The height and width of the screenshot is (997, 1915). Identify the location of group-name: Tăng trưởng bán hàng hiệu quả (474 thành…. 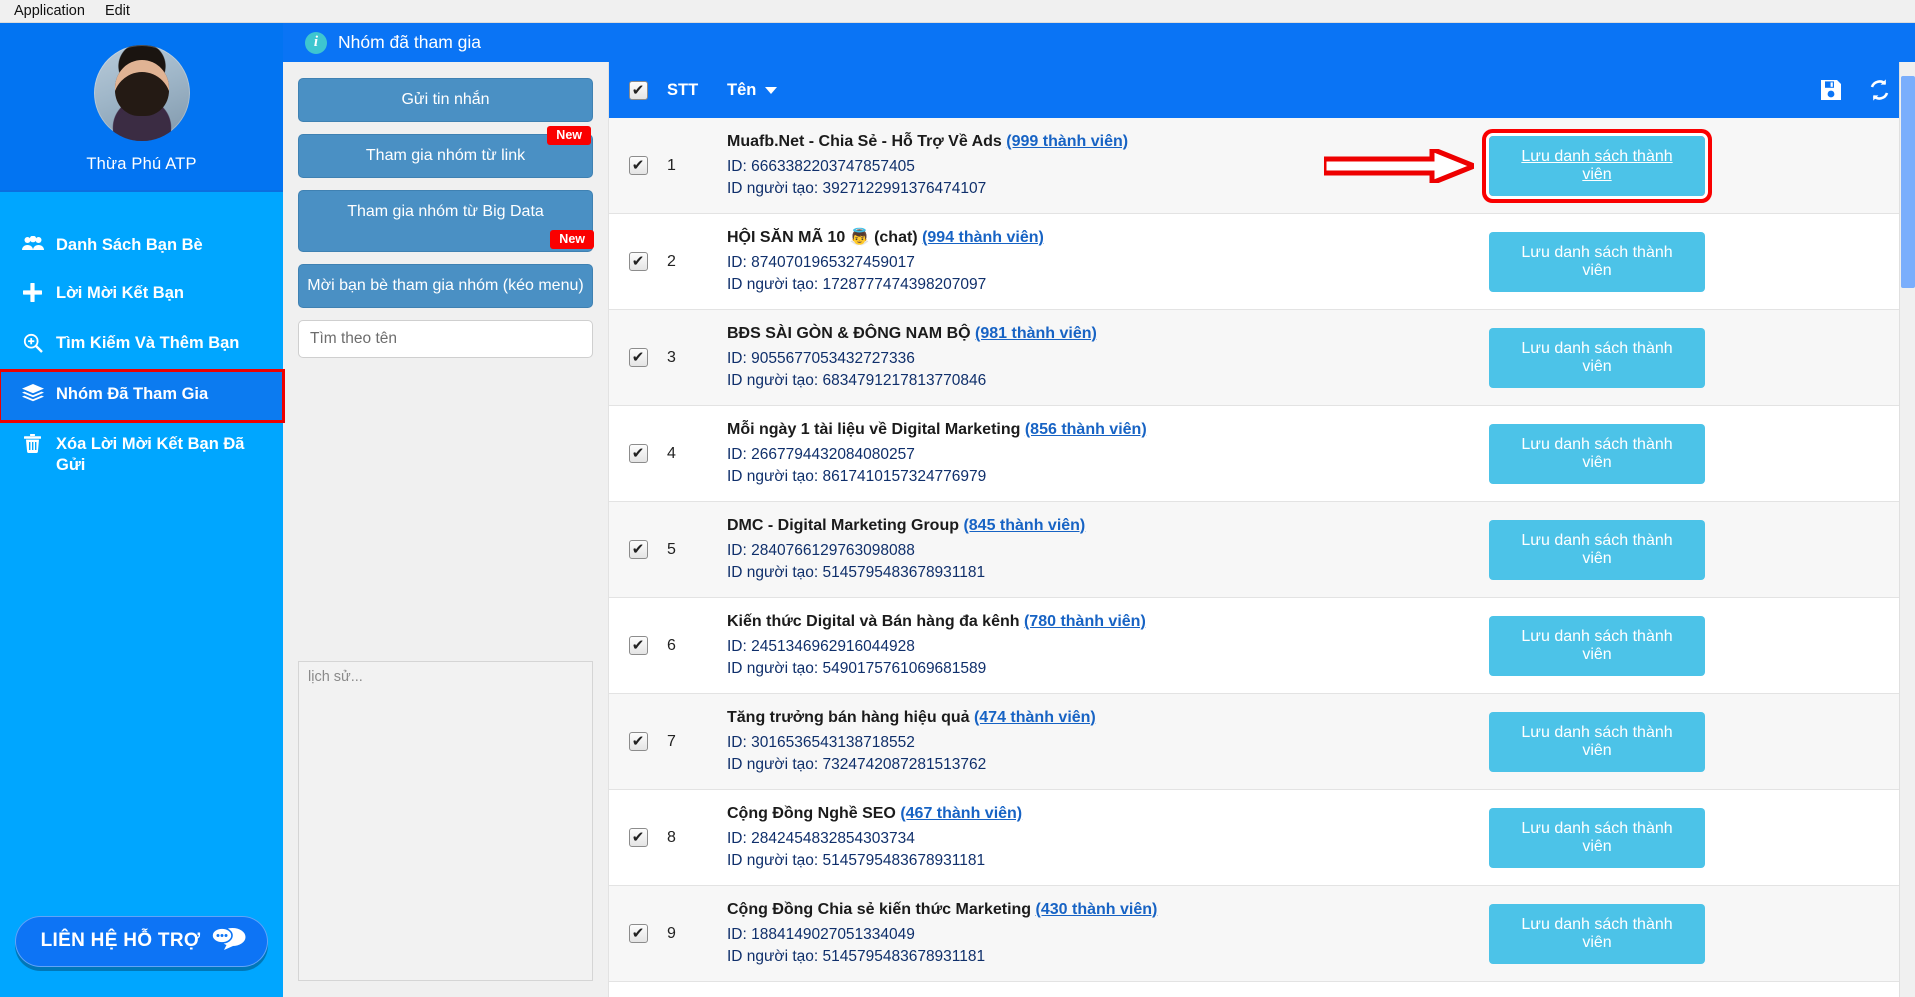
(1108, 718).